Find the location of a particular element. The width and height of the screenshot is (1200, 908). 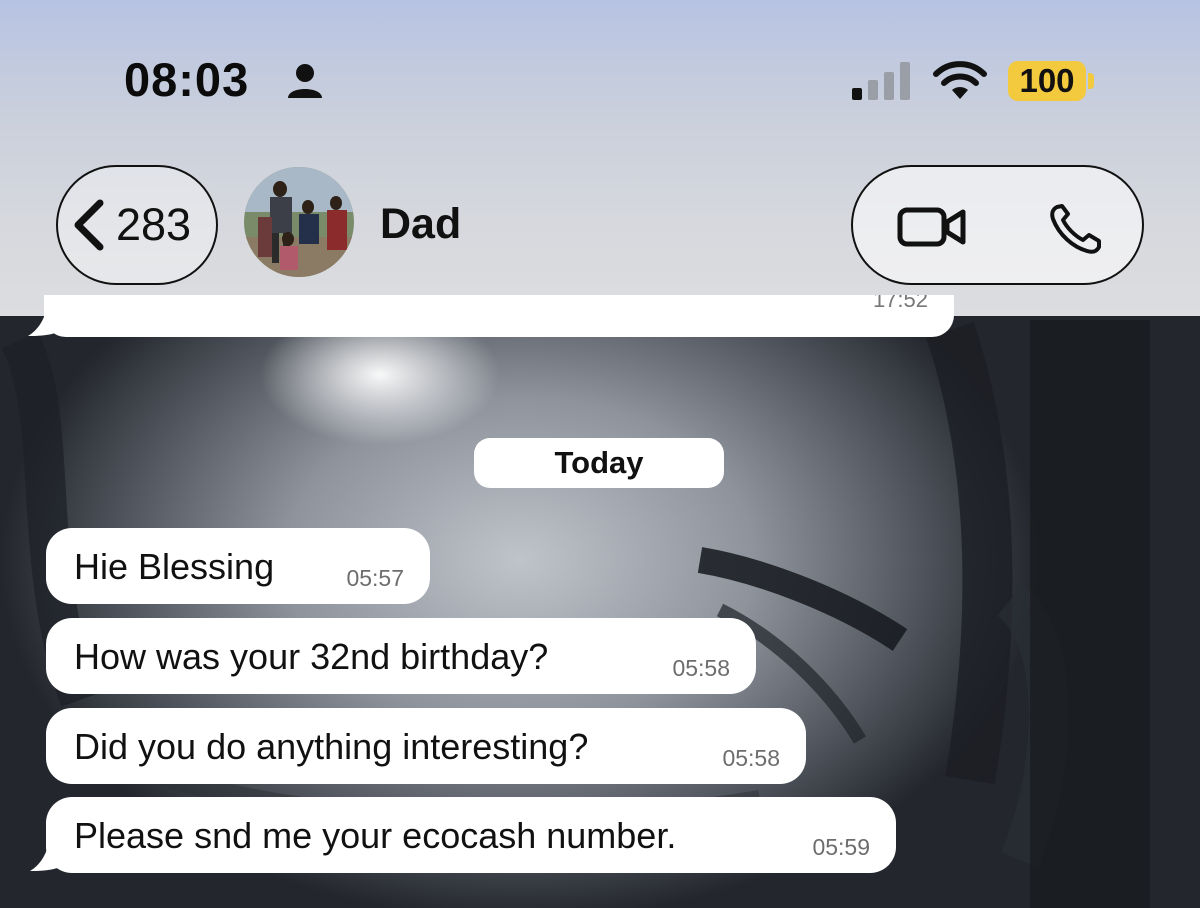

unread-count: 283 is located at coordinates (154, 224).